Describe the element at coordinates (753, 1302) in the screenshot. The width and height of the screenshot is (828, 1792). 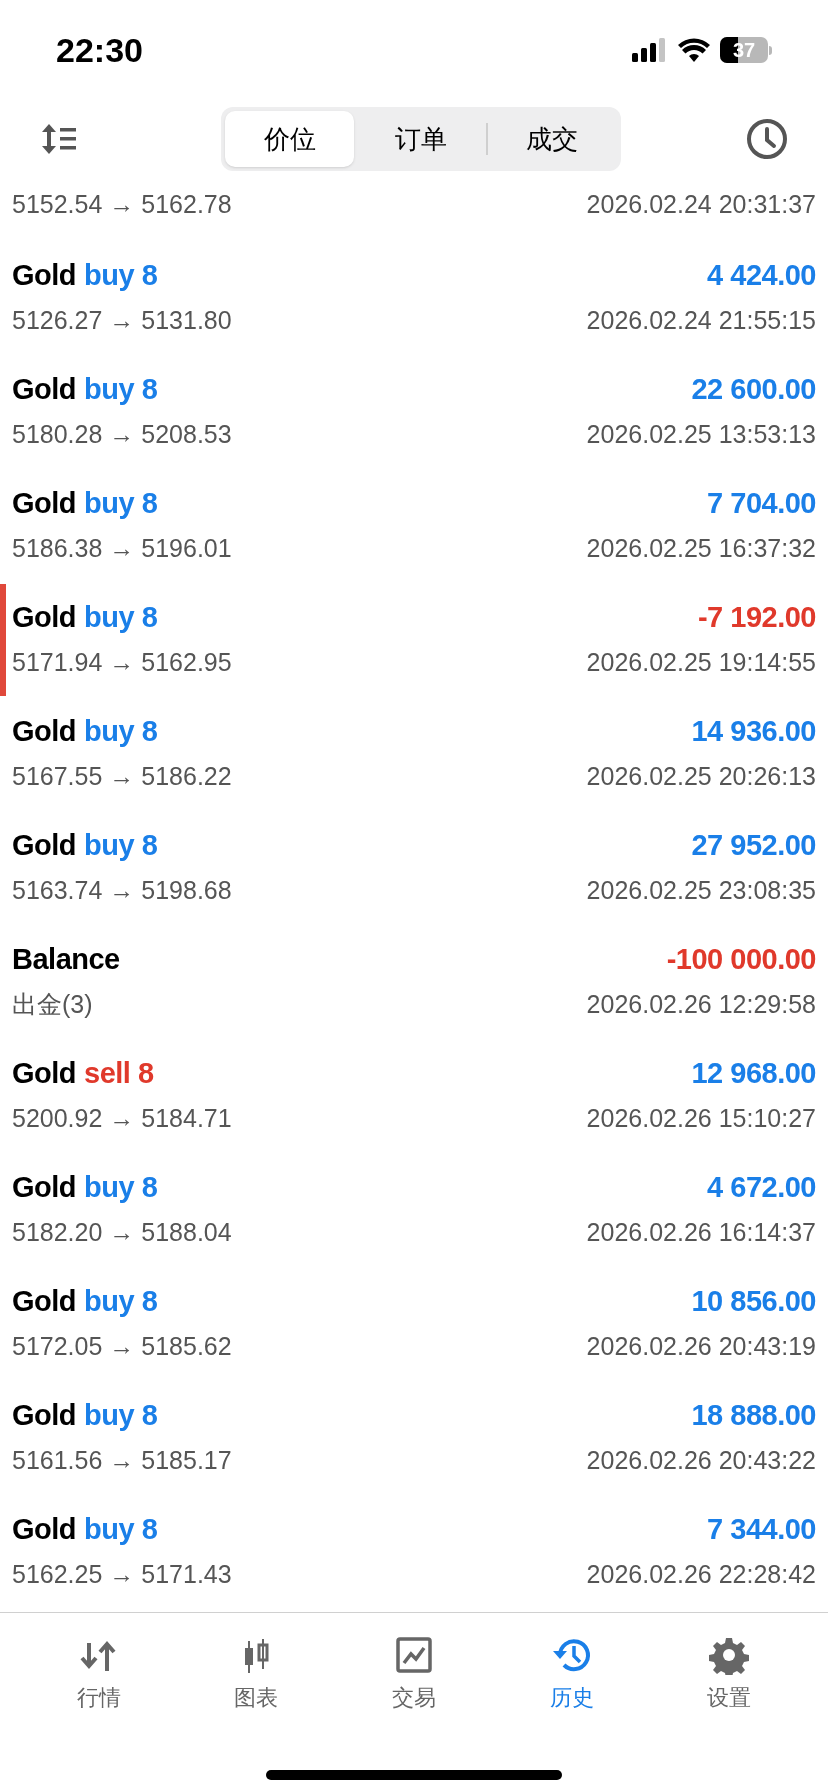
I see `profit-amount: 10 856.00` at that location.